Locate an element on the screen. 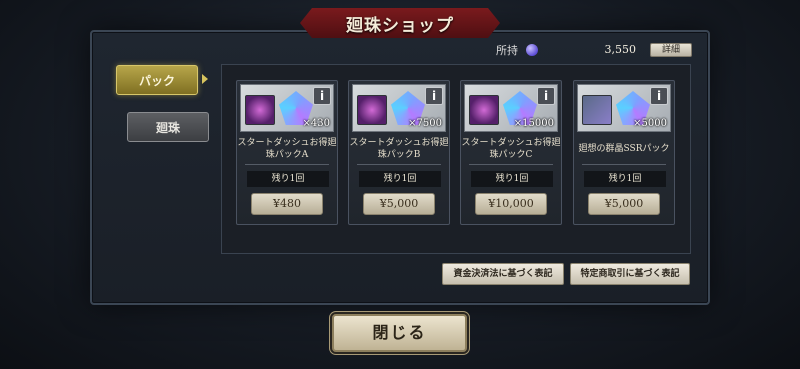  product-thumbnail: ×5000 i is located at coordinates (624, 108).